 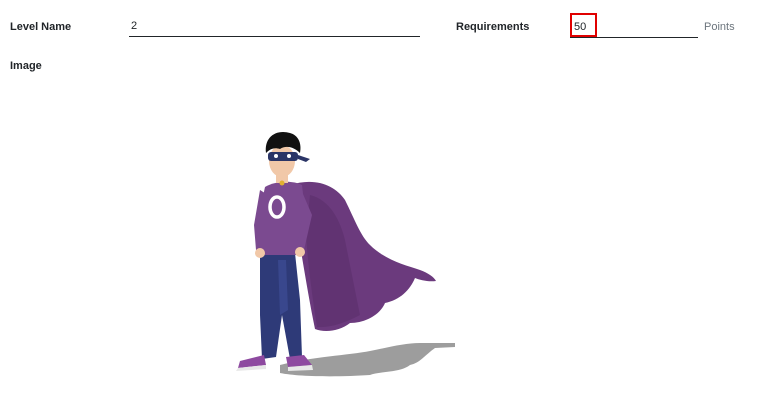 What do you see at coordinates (274, 28) in the screenshot?
I see `level-name-field` at bounding box center [274, 28].